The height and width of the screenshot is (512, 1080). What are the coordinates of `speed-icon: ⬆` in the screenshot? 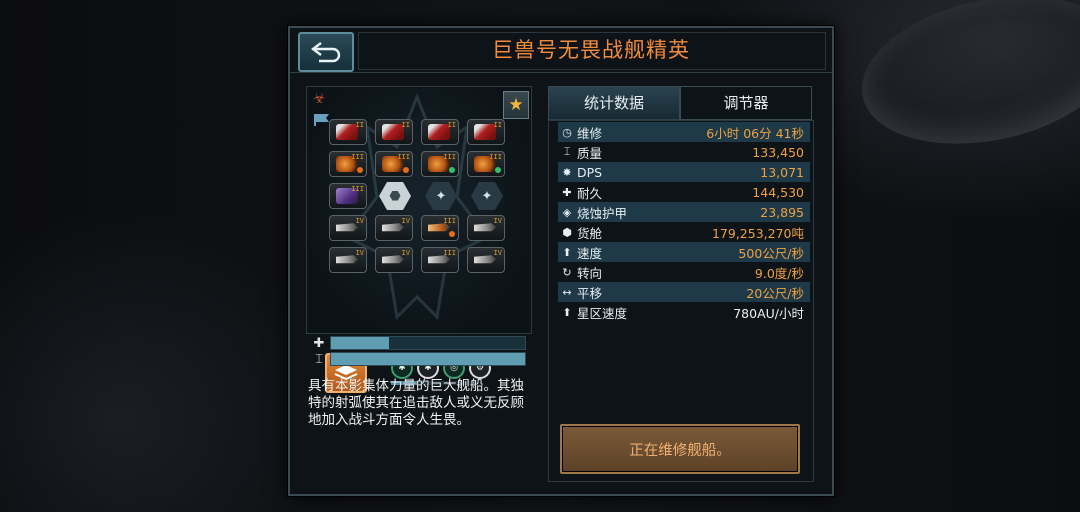 It's located at (567, 252).